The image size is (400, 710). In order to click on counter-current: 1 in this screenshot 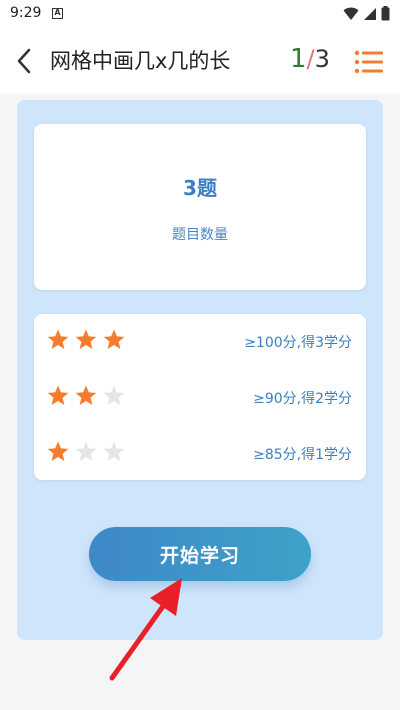, I will do `click(298, 59)`.